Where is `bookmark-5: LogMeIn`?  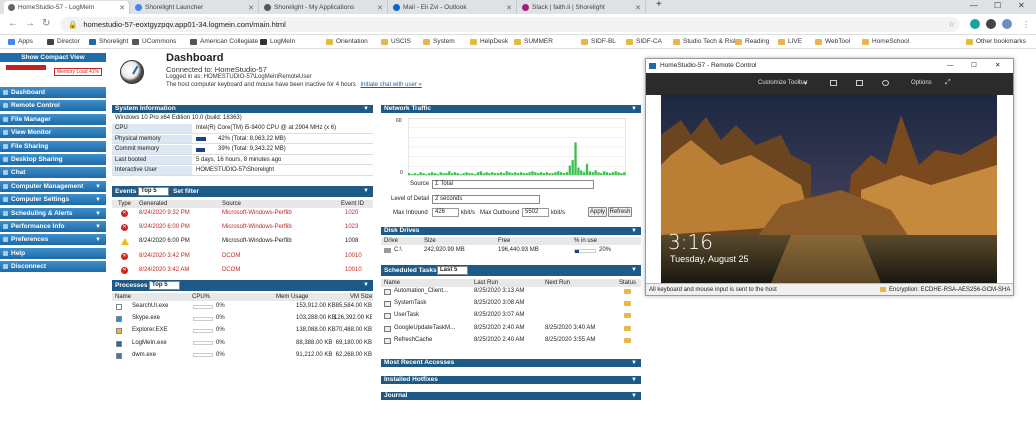 bookmark-5: LogMeIn is located at coordinates (277, 41).